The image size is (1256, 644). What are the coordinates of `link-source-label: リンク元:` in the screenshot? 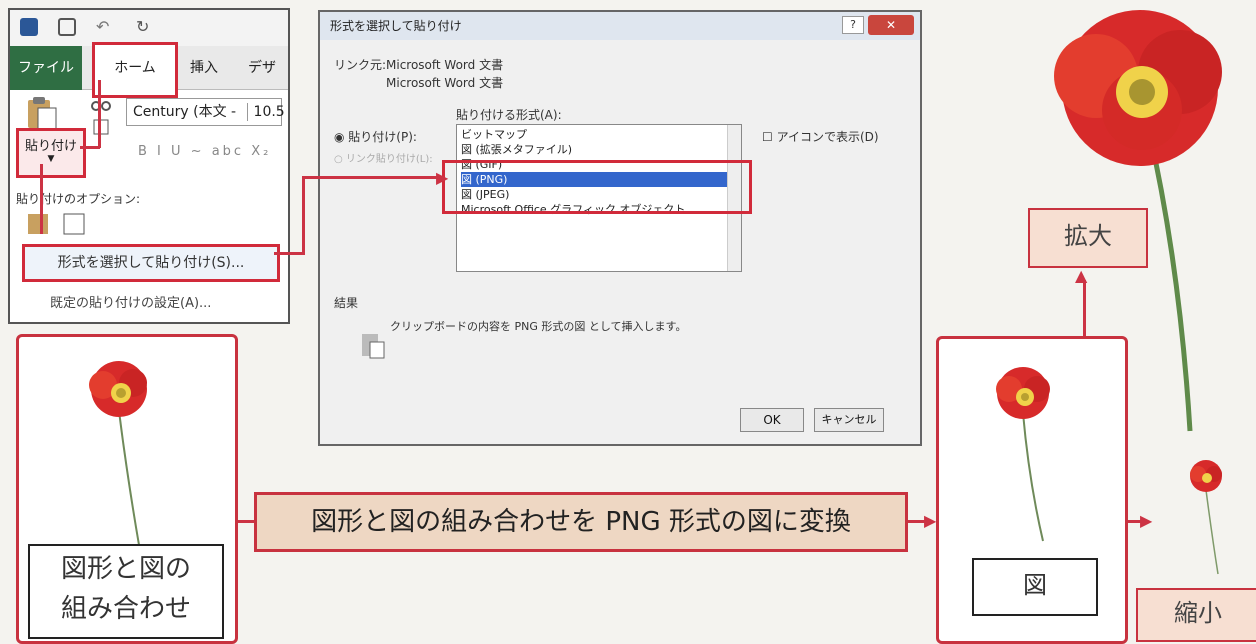 It's located at (360, 65).